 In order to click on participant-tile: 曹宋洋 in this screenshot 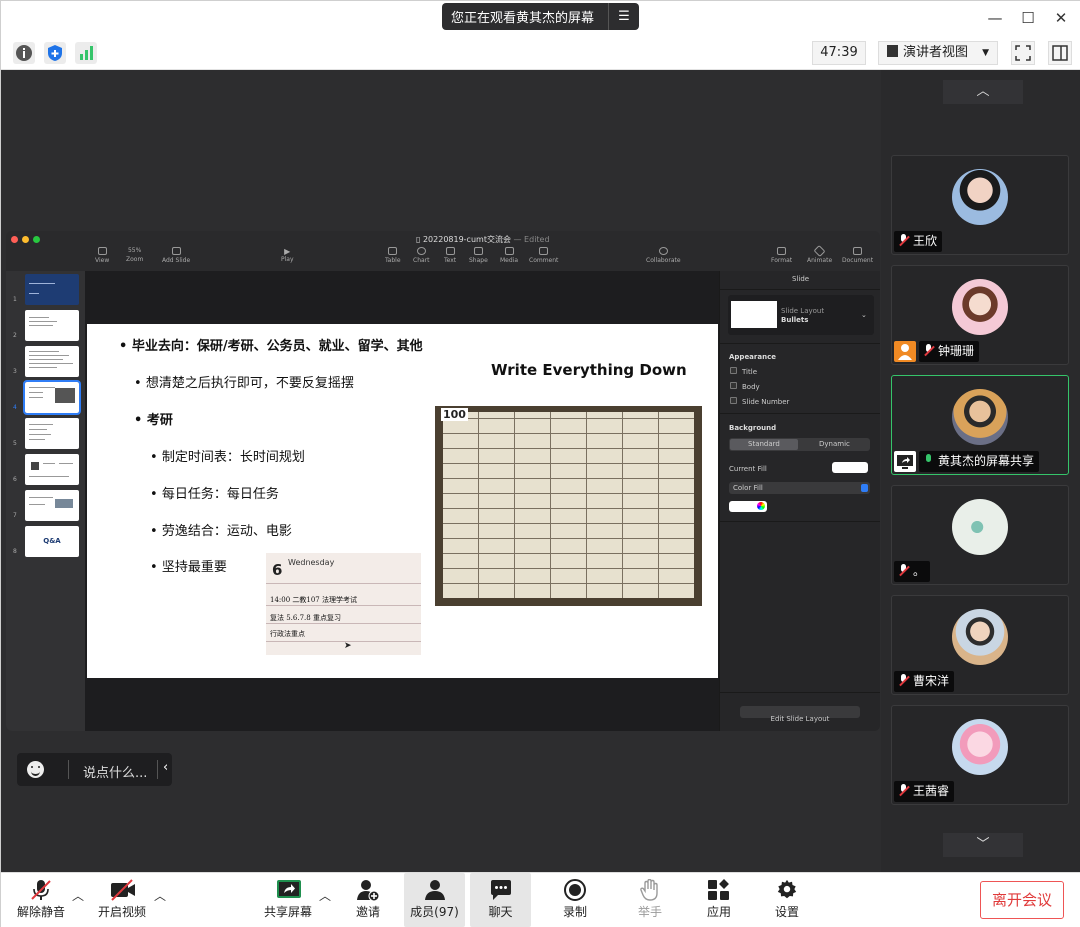, I will do `click(980, 645)`.